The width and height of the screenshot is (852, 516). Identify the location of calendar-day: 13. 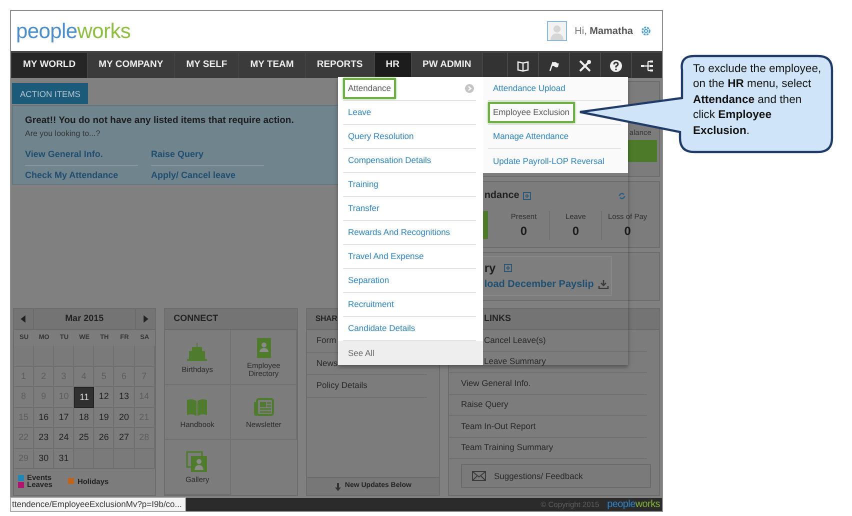
(124, 397).